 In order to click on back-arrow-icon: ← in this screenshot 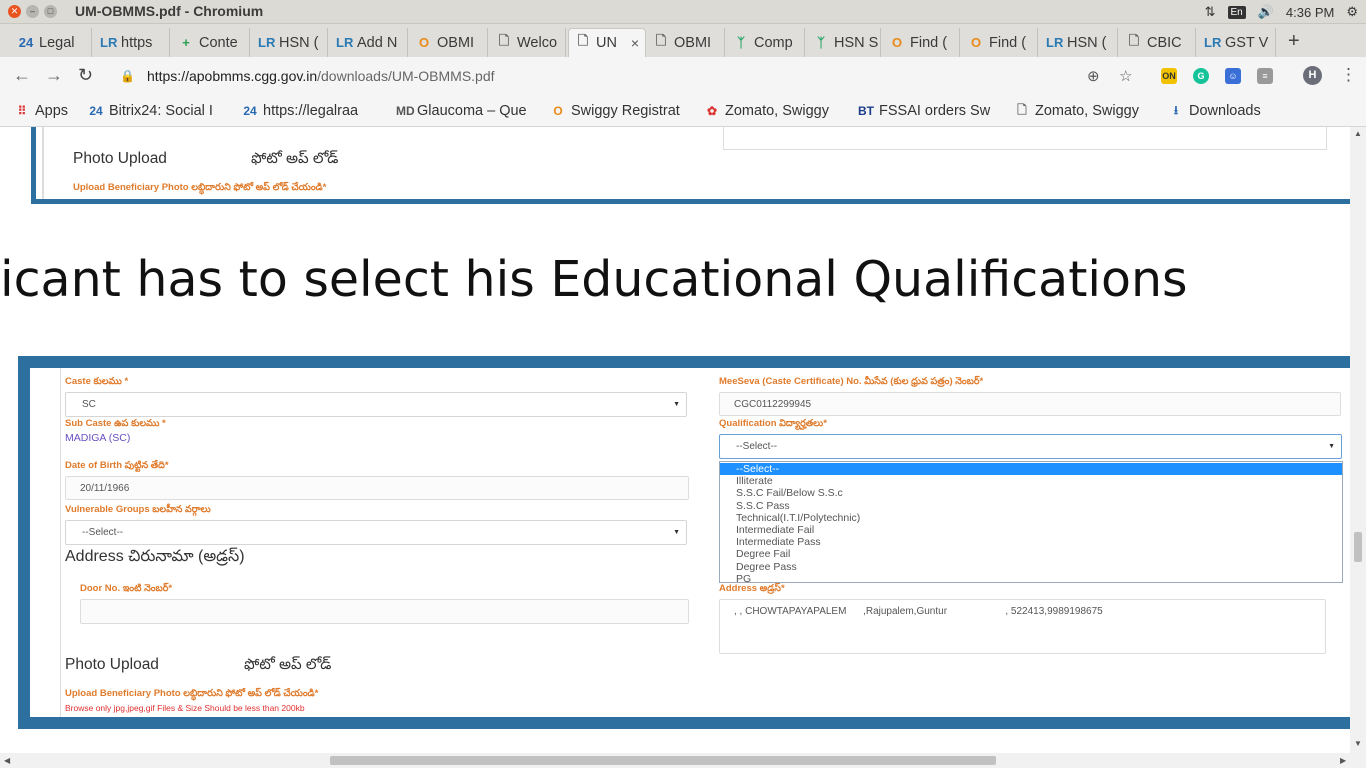, I will do `click(22, 75)`.